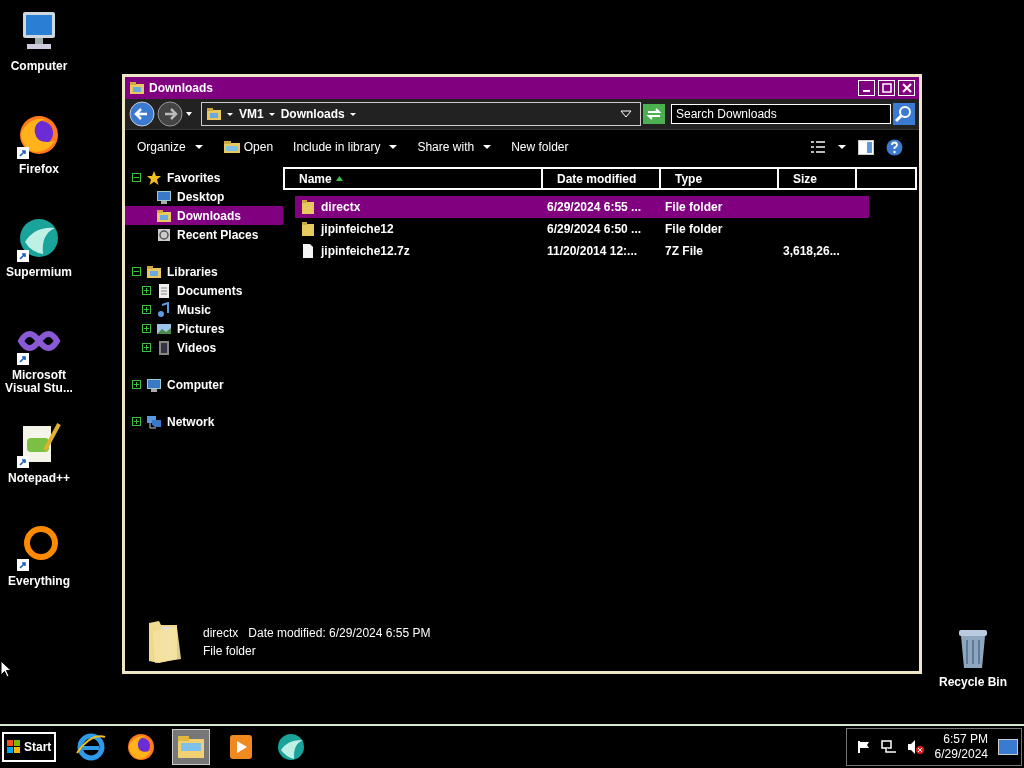 Image resolution: width=1024 pixels, height=768 pixels. What do you see at coordinates (251, 114) in the screenshot?
I see `breadcrumb-item: VM1` at bounding box center [251, 114].